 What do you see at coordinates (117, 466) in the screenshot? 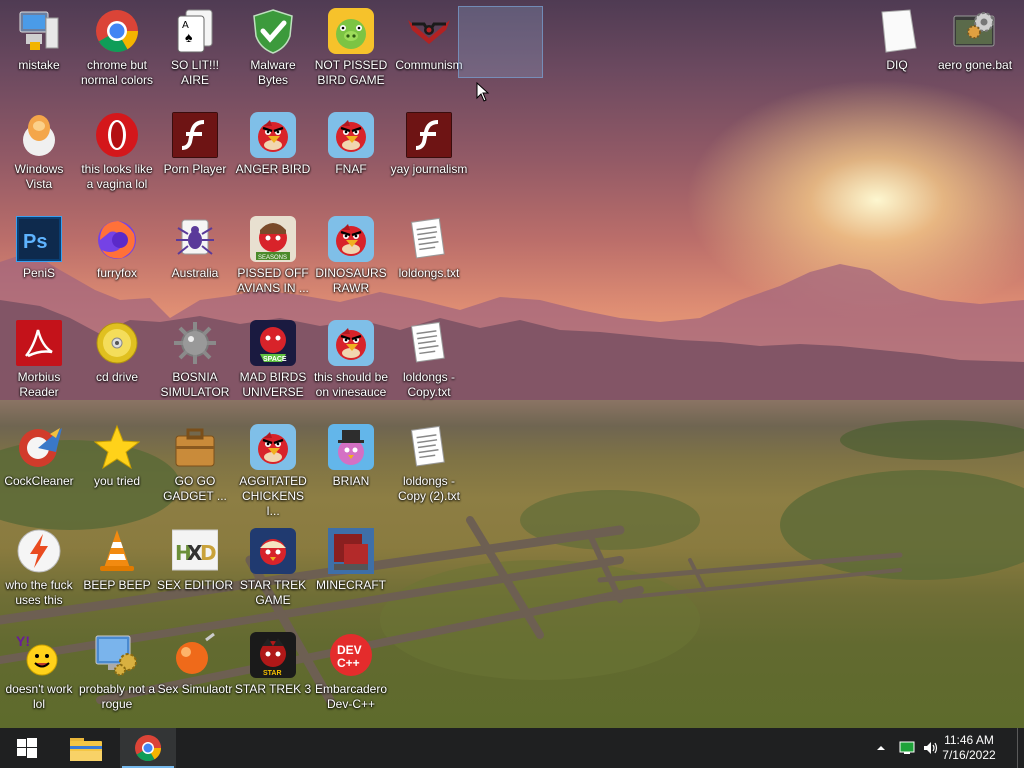
I see `desktop-icon: you tried` at bounding box center [117, 466].